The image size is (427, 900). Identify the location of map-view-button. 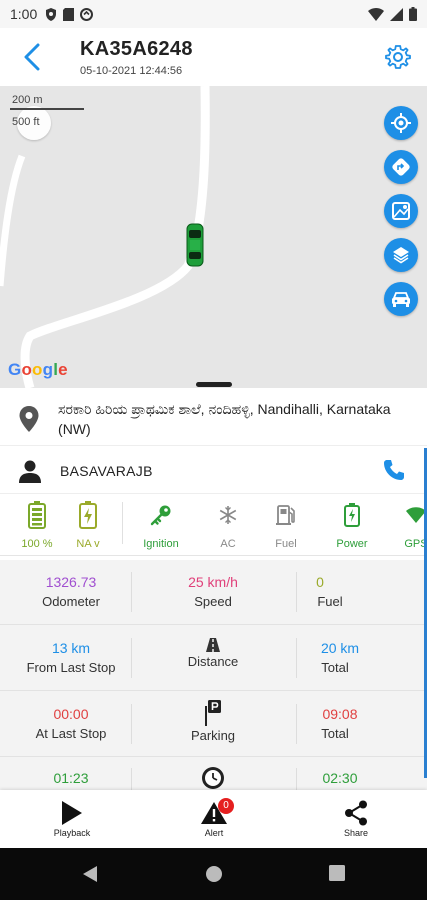
(401, 211).